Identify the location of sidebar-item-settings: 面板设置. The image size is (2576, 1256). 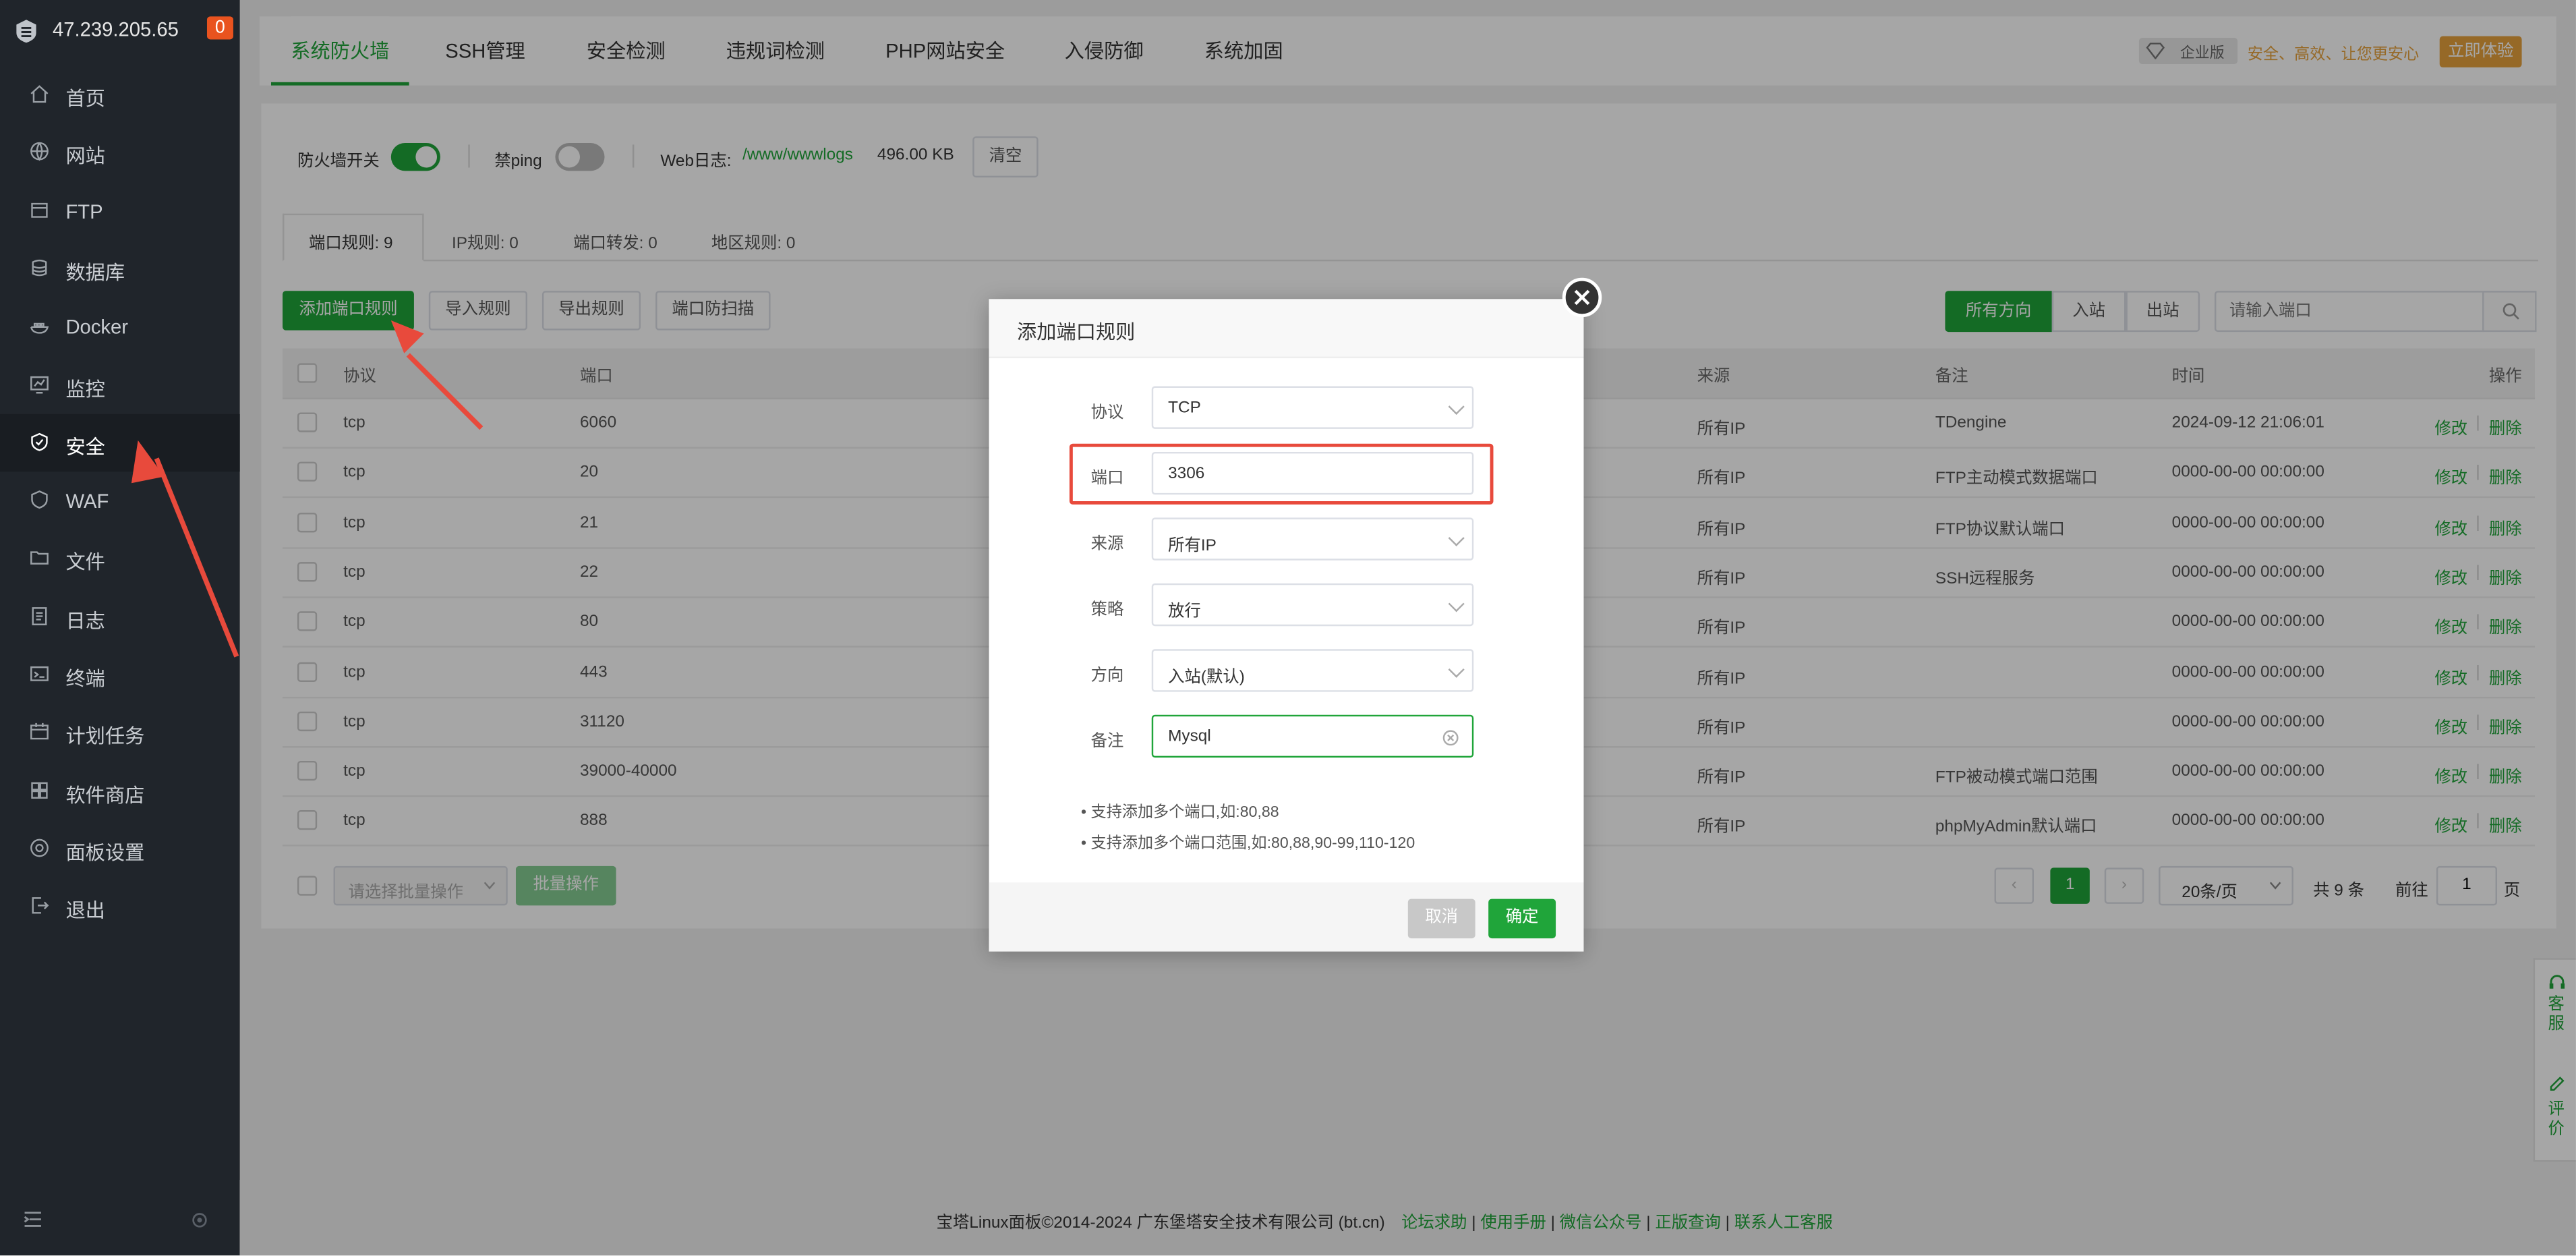
(120, 848).